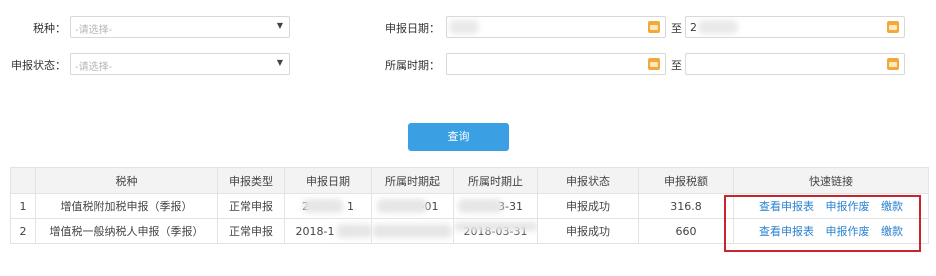 Image resolution: width=936 pixels, height=276 pixels. What do you see at coordinates (126, 231) in the screenshot?
I see `row-tax-type: 增值税一般纳税人申报（季报）` at bounding box center [126, 231].